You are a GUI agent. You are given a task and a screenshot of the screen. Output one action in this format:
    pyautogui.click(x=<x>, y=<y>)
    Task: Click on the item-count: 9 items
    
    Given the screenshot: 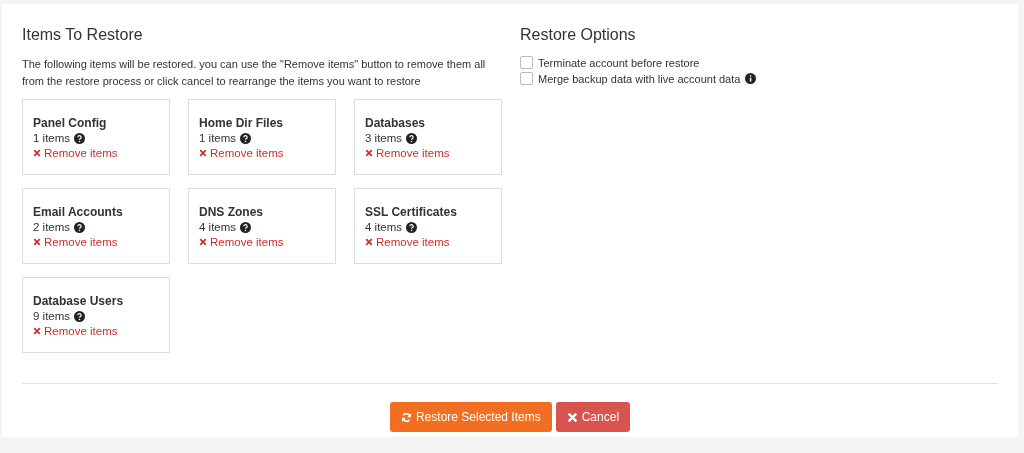 What is the action you would take?
    pyautogui.click(x=52, y=316)
    